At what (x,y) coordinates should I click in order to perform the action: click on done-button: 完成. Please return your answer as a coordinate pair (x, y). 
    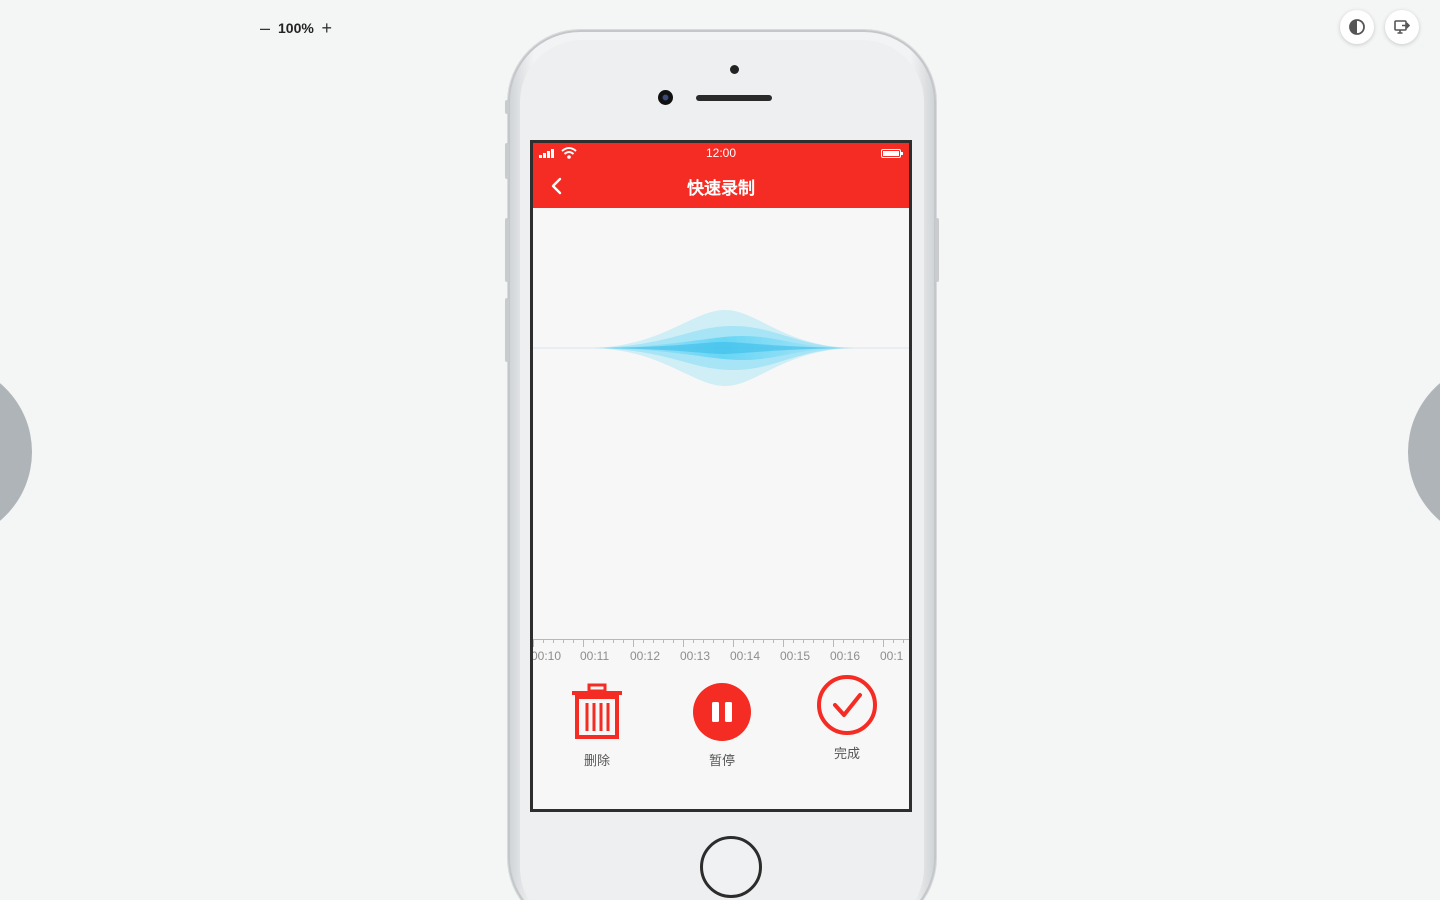
    Looking at the image, I should click on (847, 718).